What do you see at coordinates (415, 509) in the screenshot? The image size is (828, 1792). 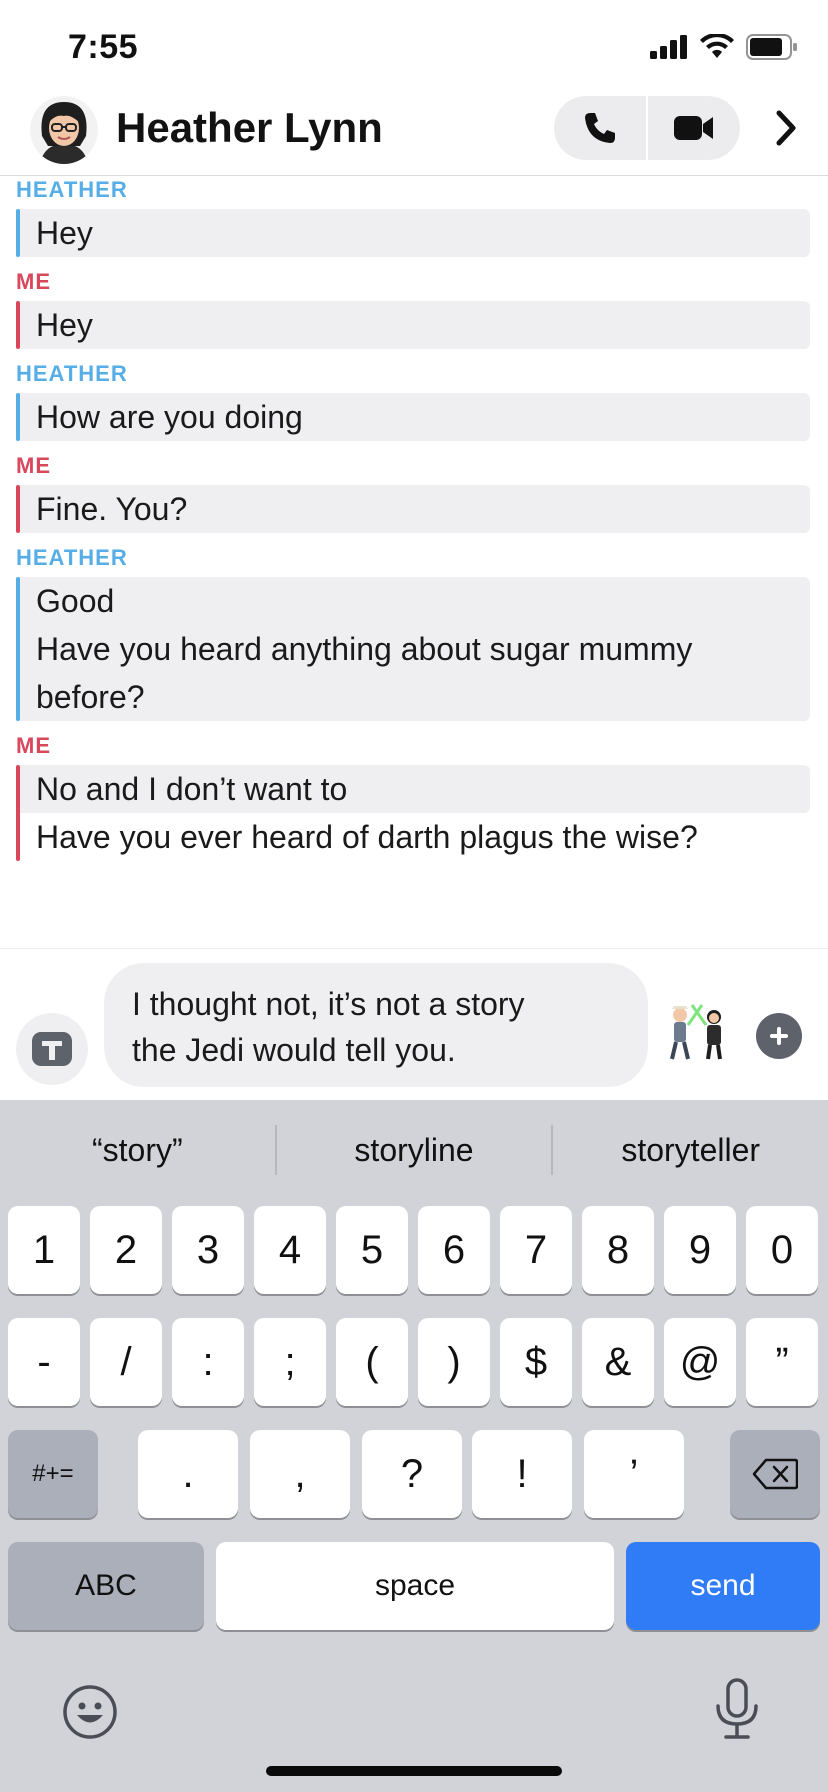 I see `message-text: Fine. You?` at bounding box center [415, 509].